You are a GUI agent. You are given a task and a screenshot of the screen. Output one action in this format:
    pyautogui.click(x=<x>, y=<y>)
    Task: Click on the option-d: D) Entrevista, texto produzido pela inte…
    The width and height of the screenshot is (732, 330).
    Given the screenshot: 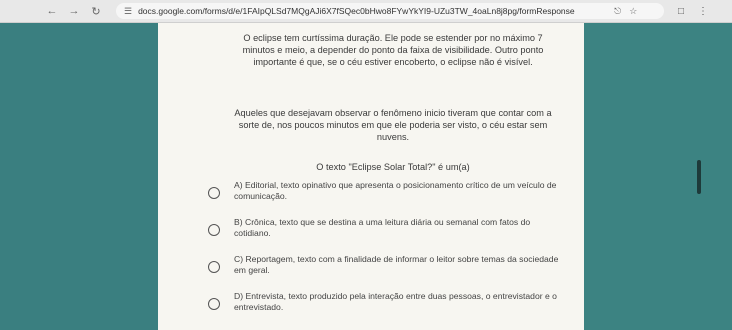 What is the action you would take?
    pyautogui.click(x=388, y=304)
    